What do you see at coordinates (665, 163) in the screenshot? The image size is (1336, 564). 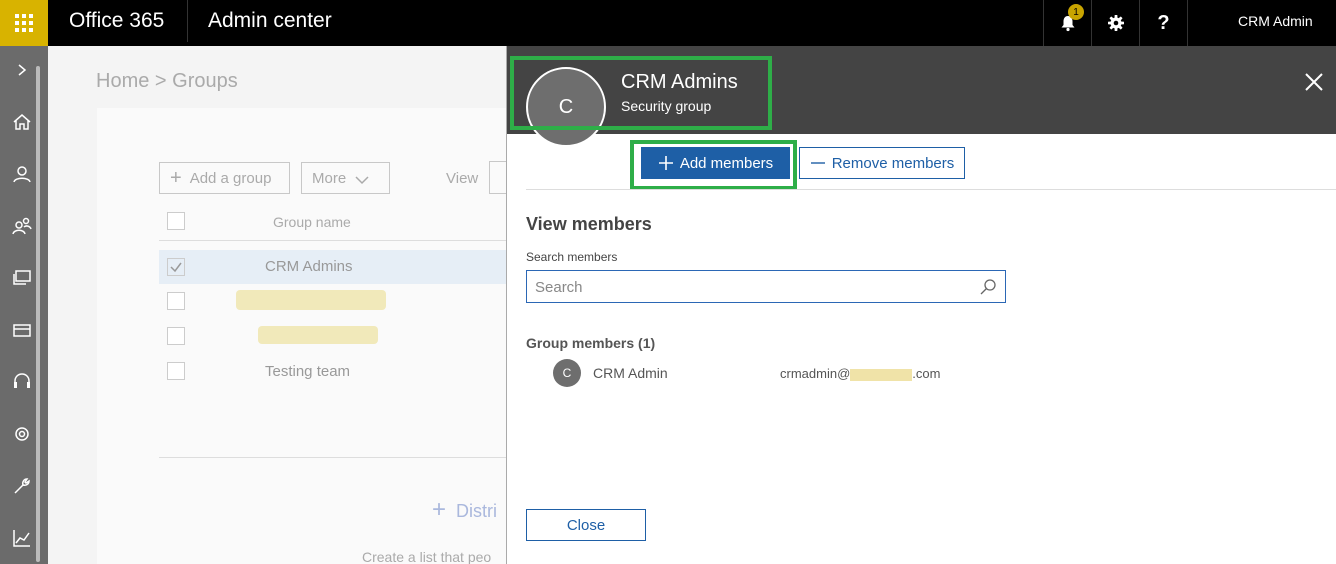 I see `plus-icon` at bounding box center [665, 163].